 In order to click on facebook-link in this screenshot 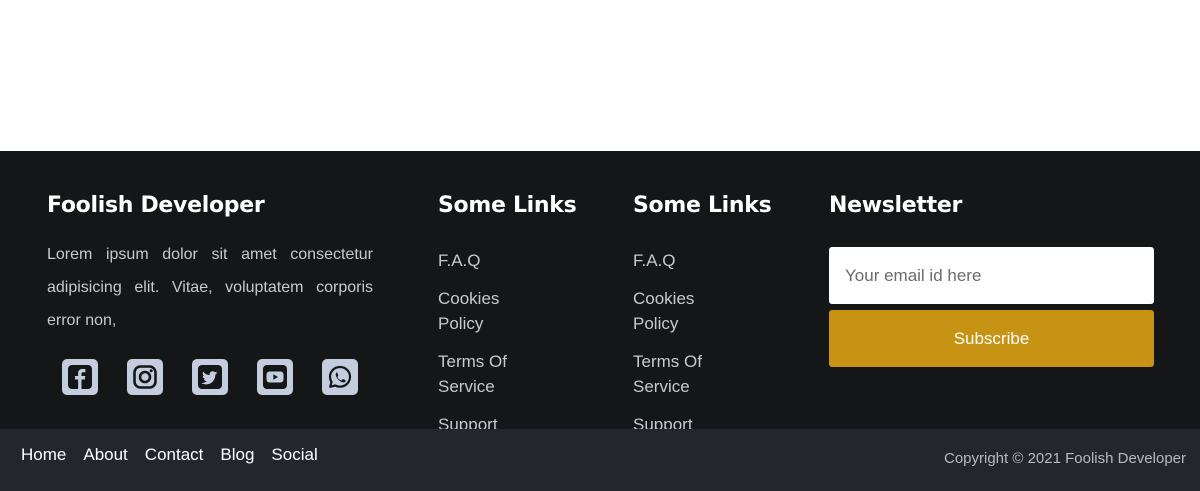, I will do `click(80, 377)`.